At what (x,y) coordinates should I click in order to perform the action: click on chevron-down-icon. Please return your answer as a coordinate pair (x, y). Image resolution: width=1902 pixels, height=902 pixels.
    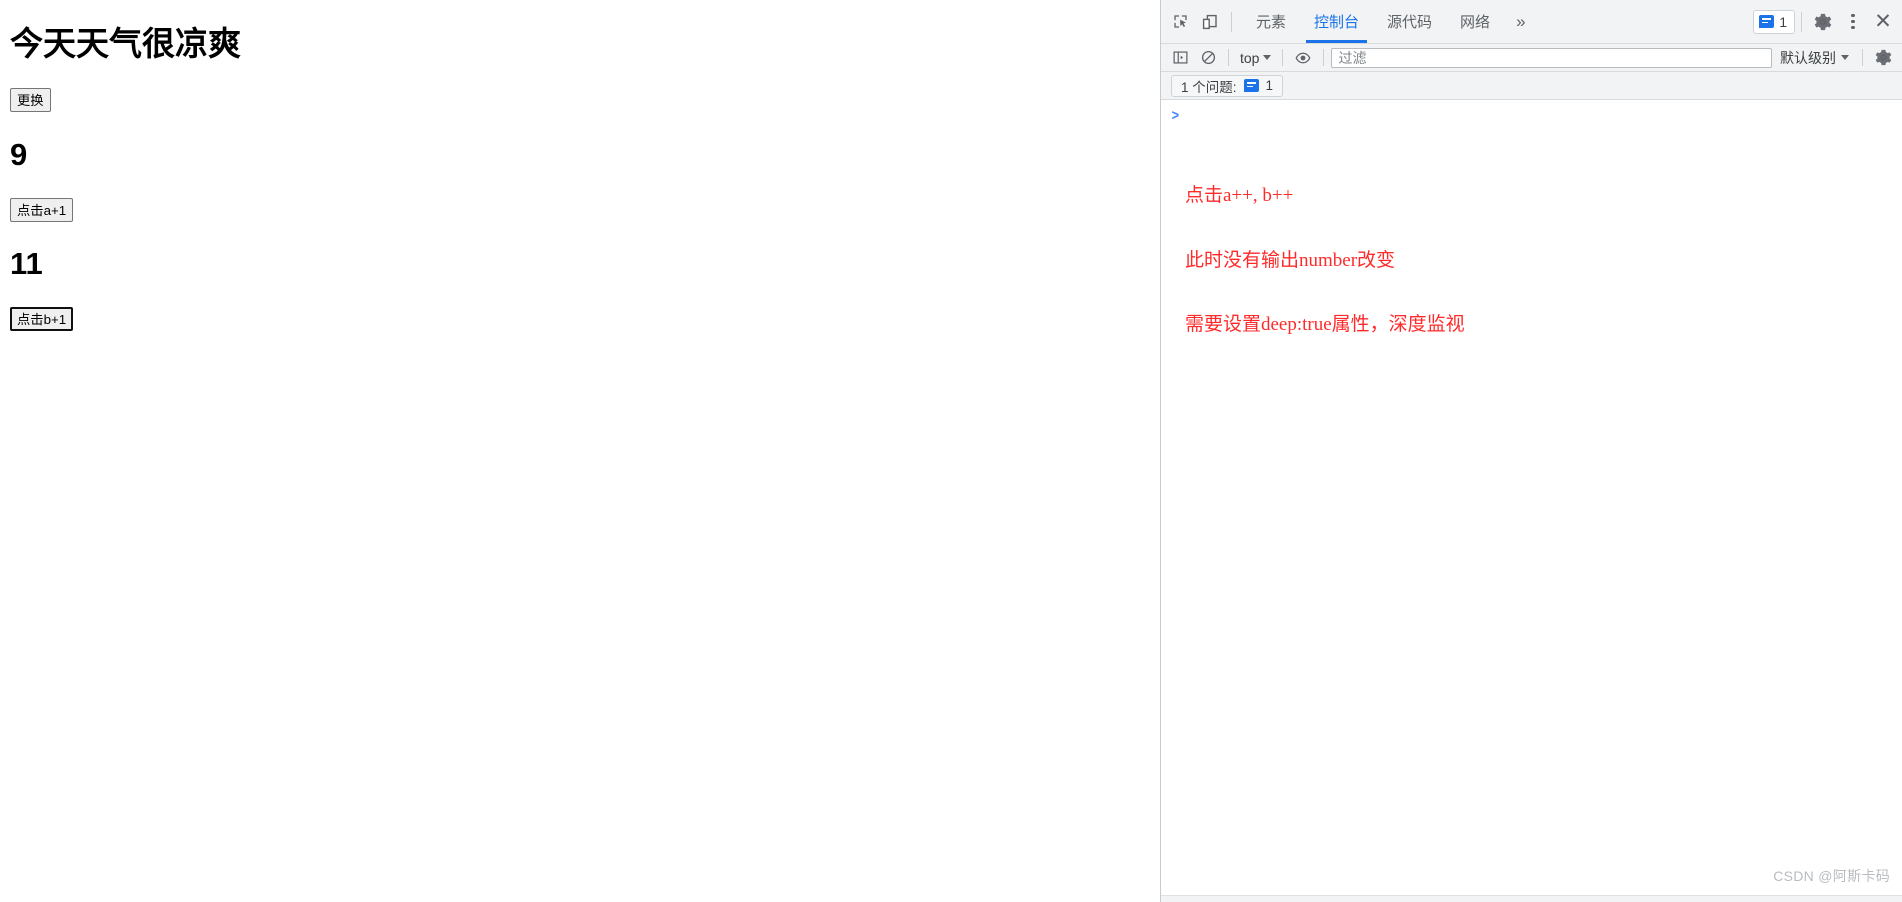
    Looking at the image, I should click on (1267, 57).